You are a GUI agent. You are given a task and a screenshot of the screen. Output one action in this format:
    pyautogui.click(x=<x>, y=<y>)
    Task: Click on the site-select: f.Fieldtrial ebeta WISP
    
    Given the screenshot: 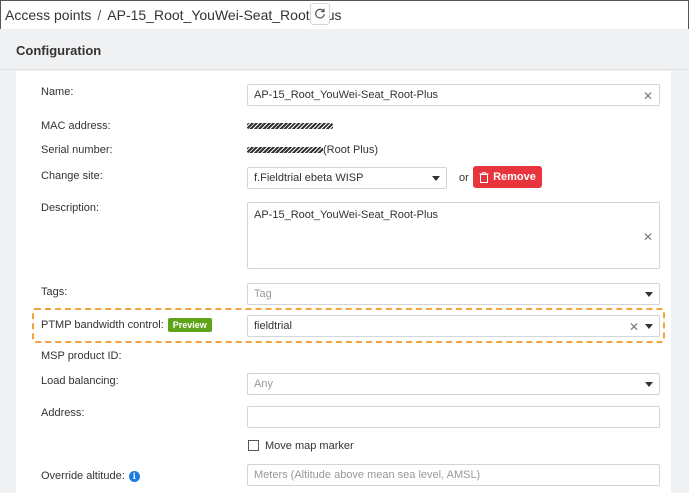 What is the action you would take?
    pyautogui.click(x=347, y=178)
    